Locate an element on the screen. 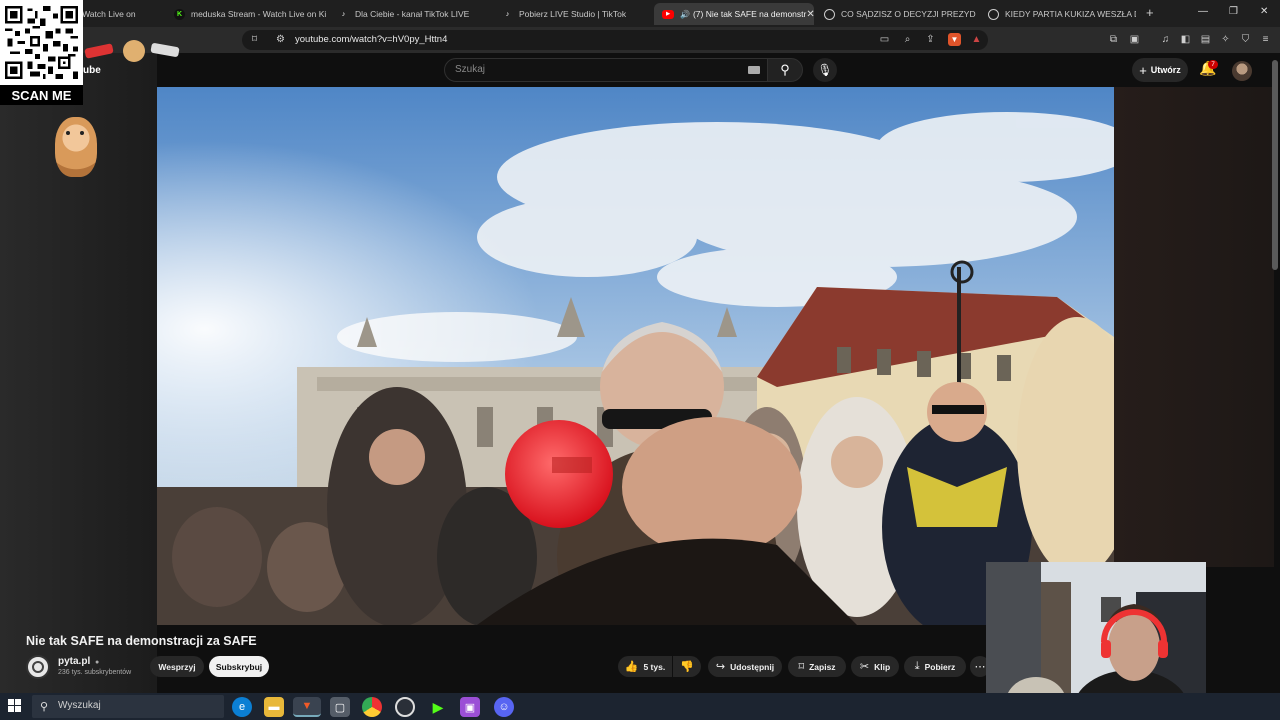 This screenshot has width=1280, height=720. channel-name: pyta.pl ● is located at coordinates (78, 661).